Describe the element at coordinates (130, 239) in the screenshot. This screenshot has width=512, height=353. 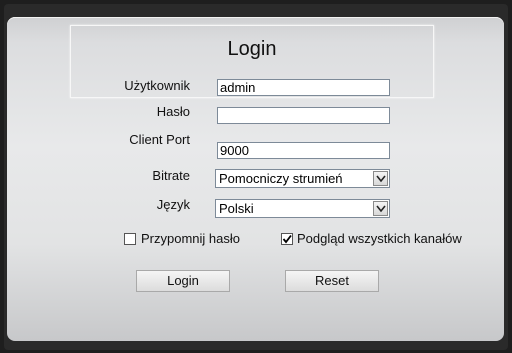
I see `remember-password-checkbox` at that location.